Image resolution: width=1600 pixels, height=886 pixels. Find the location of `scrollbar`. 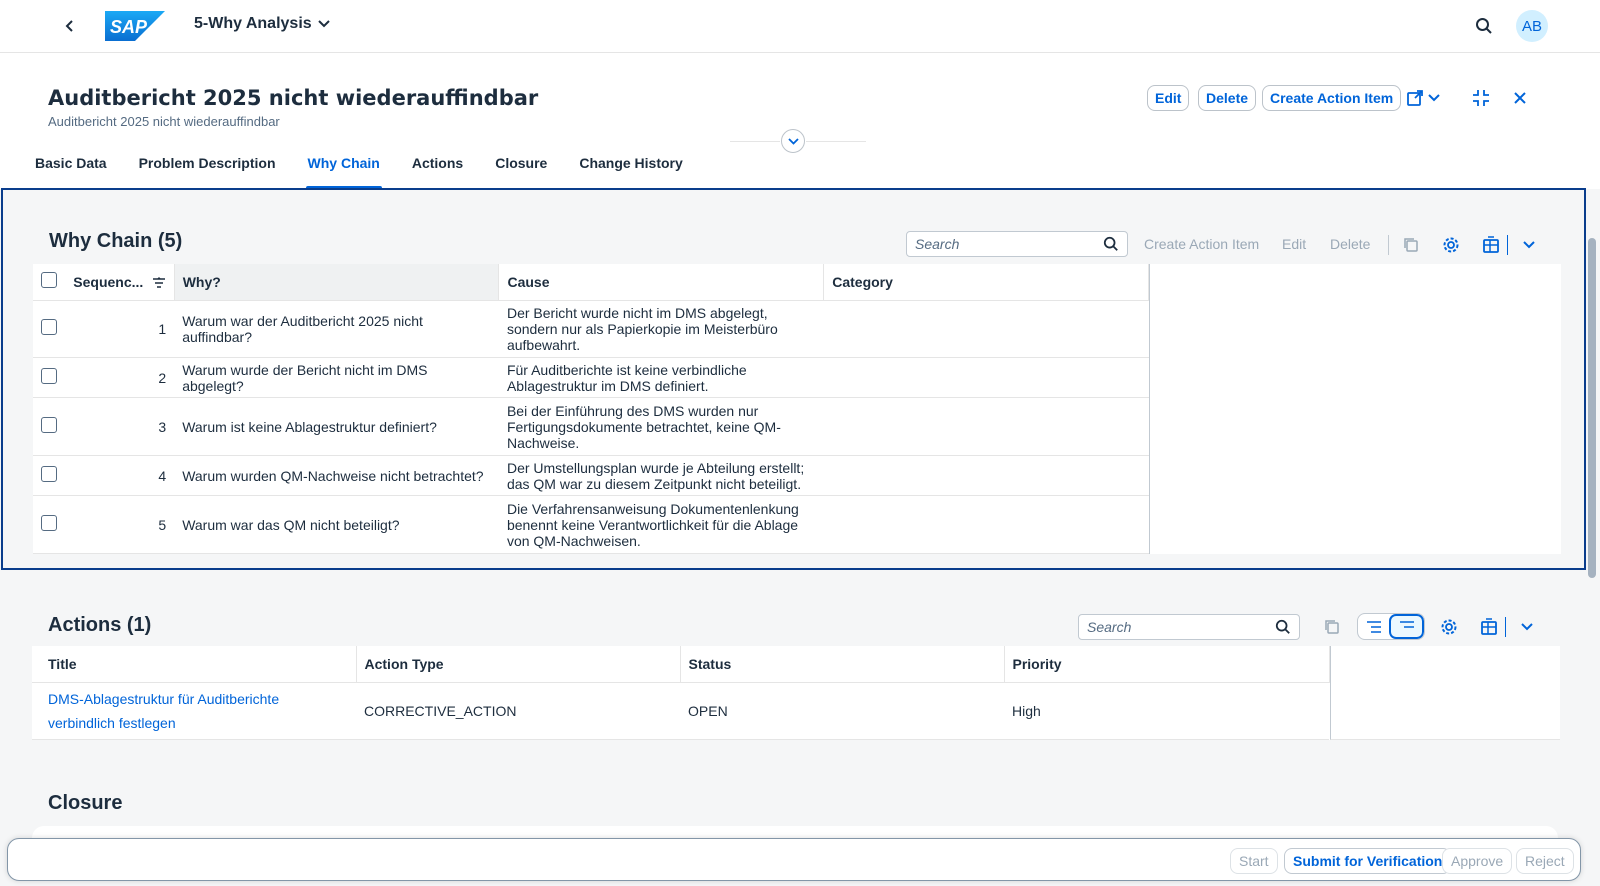

scrollbar is located at coordinates (1592, 408).